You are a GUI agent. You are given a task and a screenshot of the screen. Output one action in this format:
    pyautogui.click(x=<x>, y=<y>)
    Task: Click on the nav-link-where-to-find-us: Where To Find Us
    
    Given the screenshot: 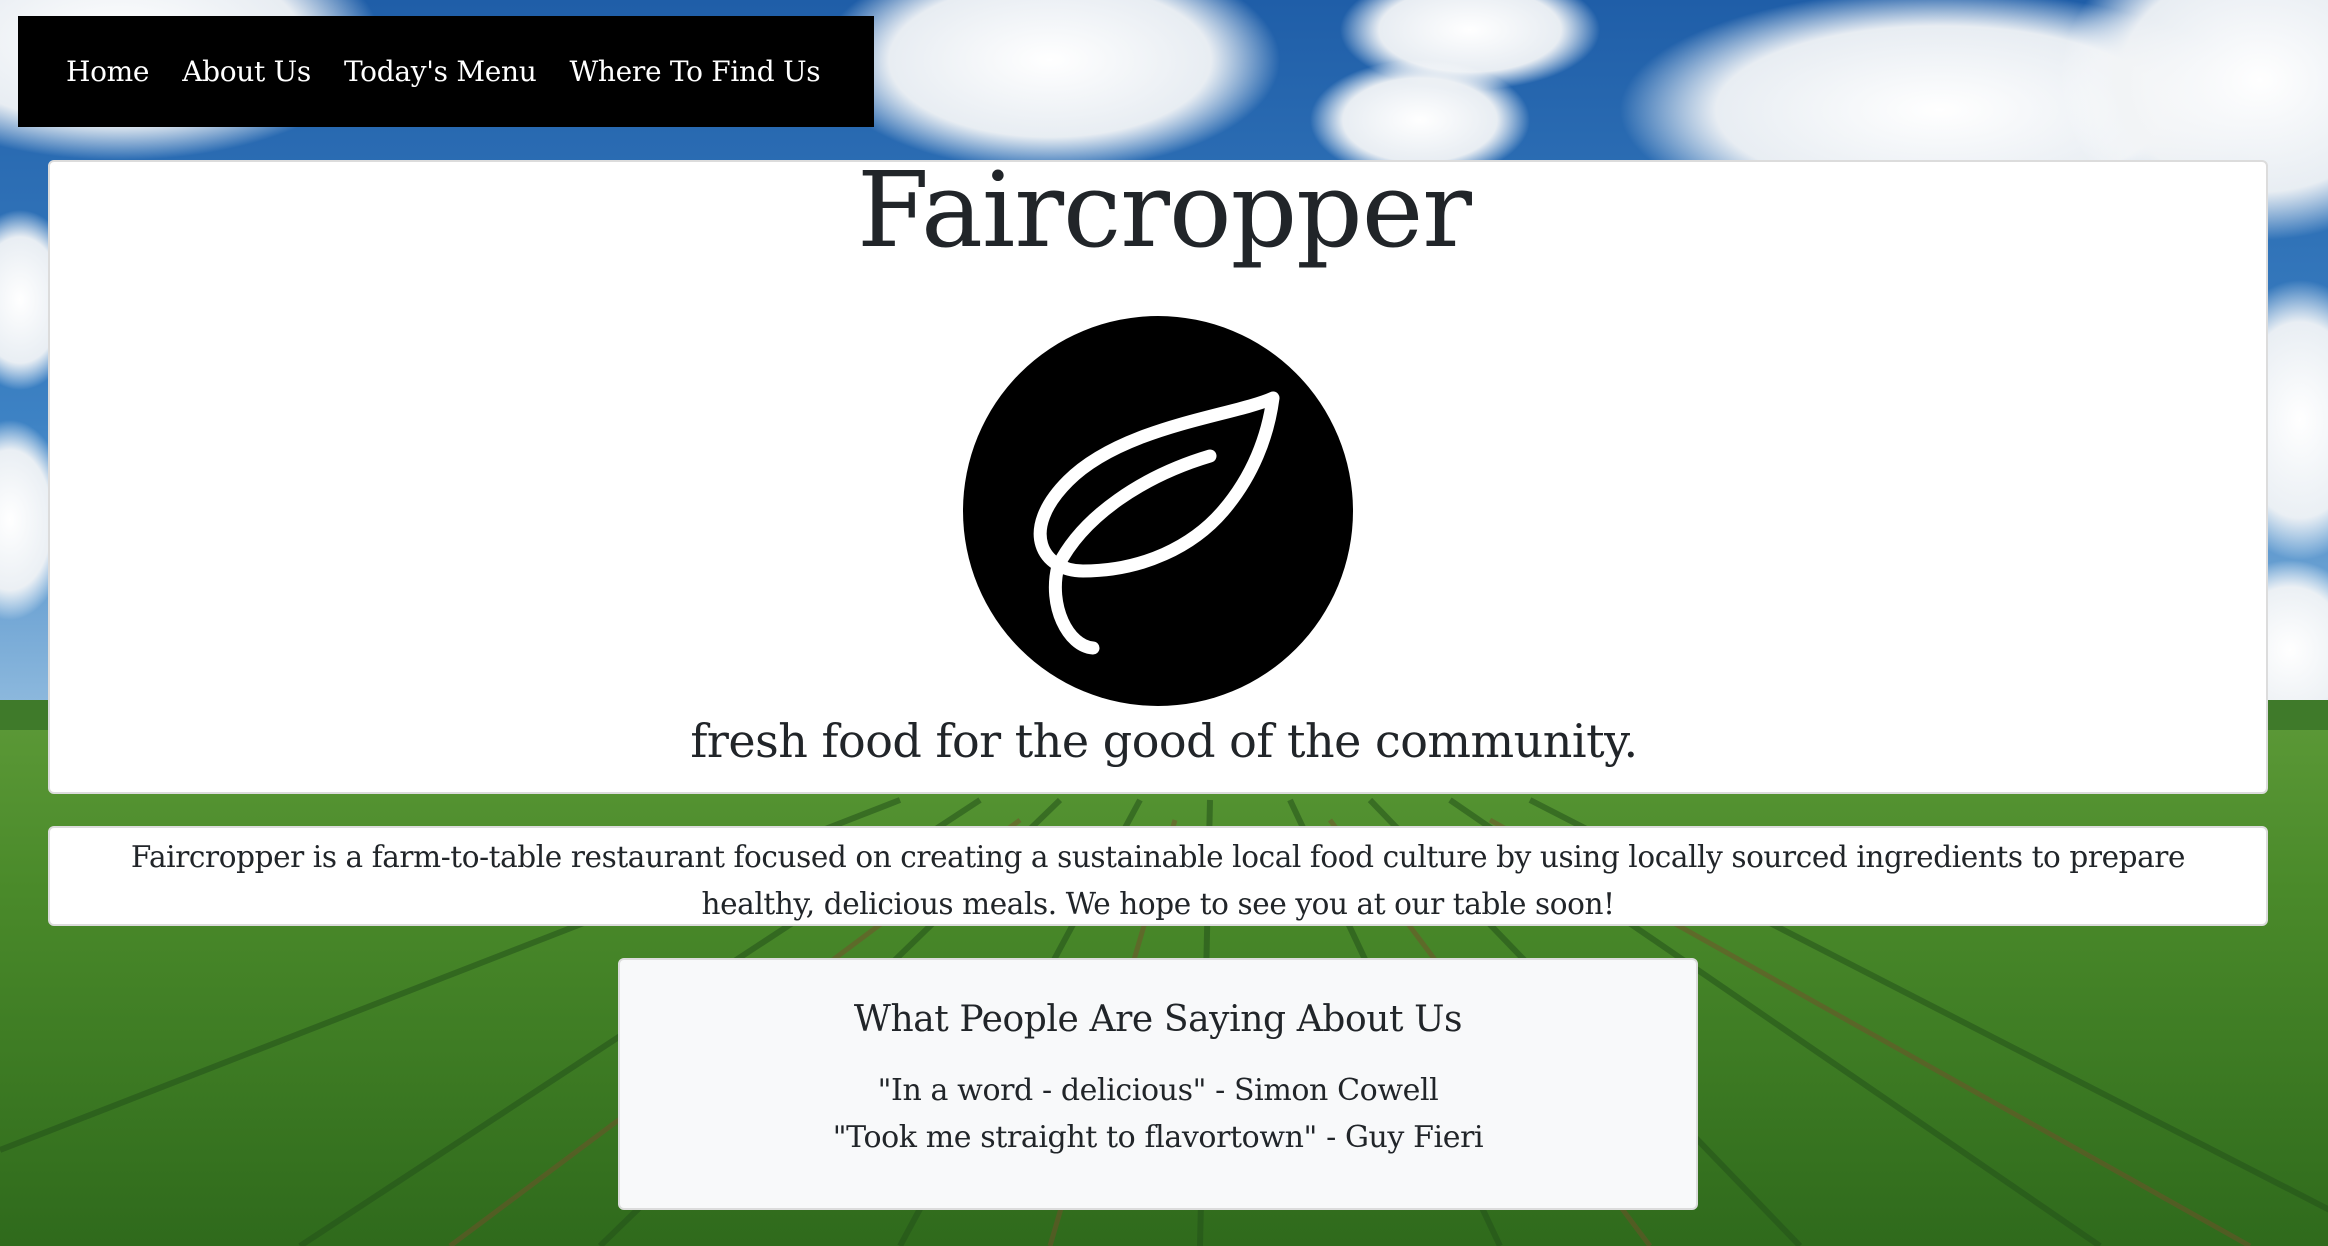 What is the action you would take?
    pyautogui.click(x=694, y=71)
    